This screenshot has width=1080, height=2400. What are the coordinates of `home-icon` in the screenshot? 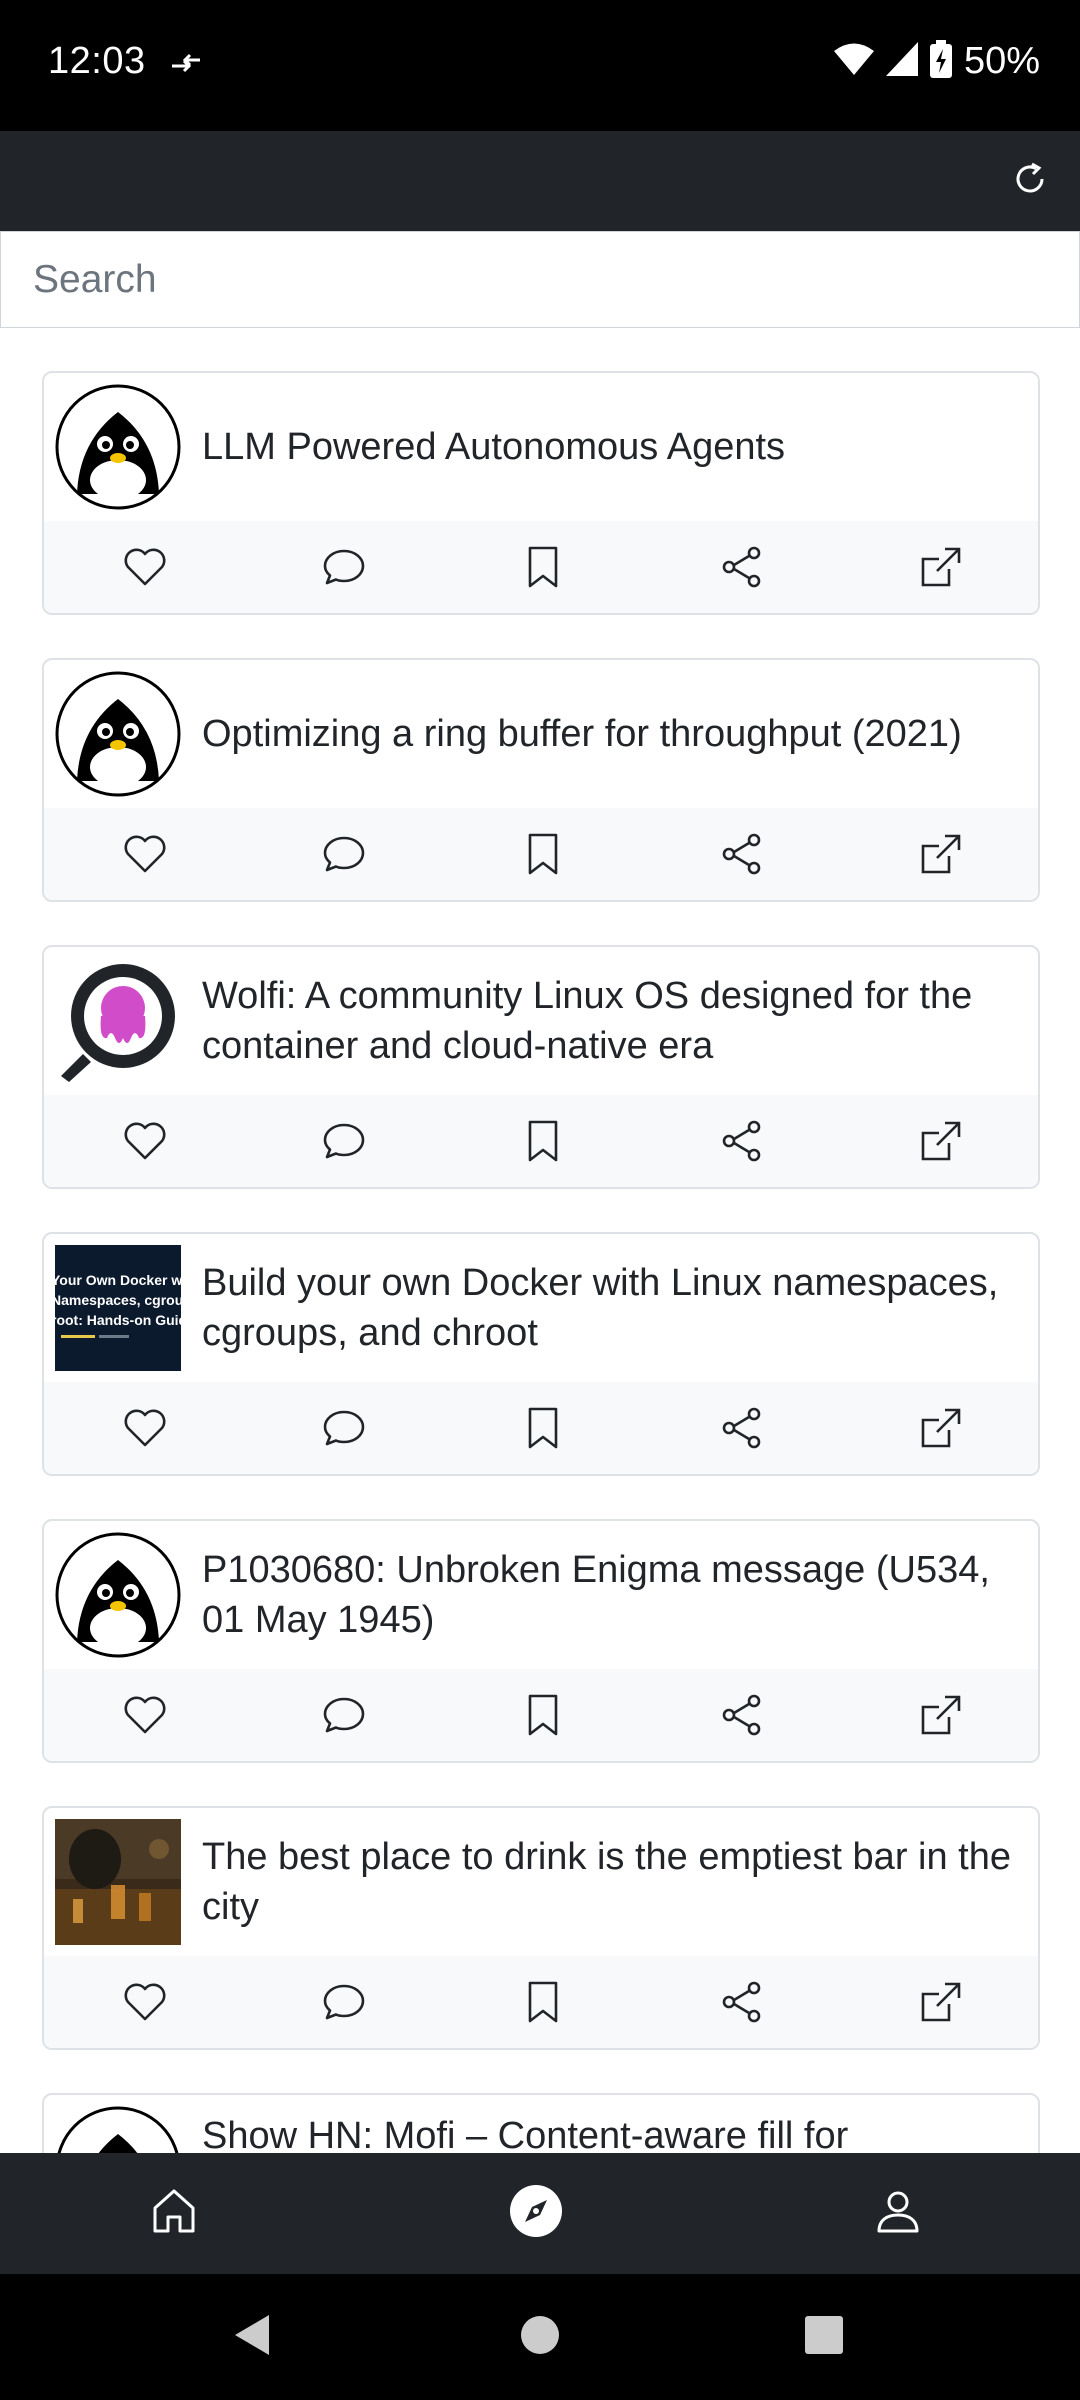 It's located at (174, 2213).